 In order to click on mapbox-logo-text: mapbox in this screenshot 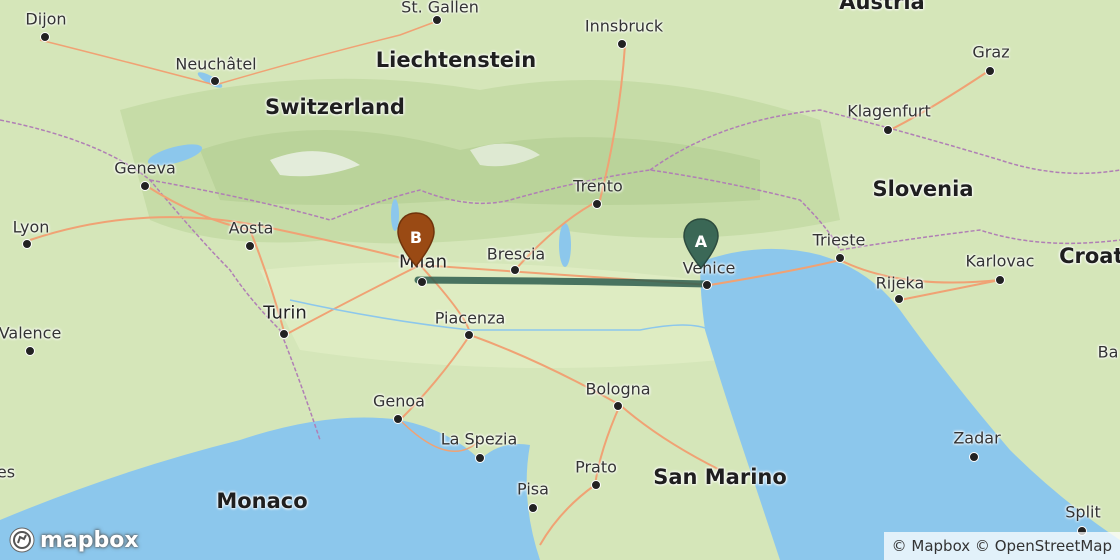, I will do `click(89, 540)`.